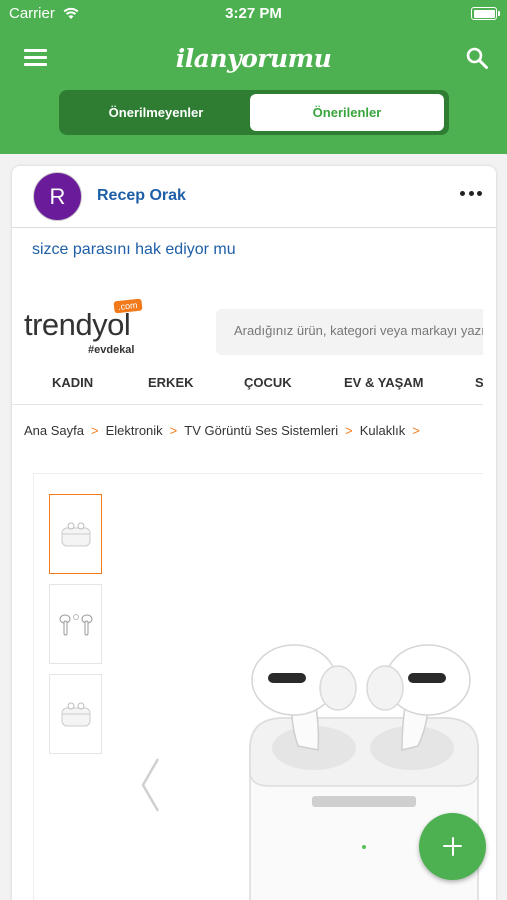 This screenshot has height=900, width=507. What do you see at coordinates (452, 846) in the screenshot?
I see `add-post-button` at bounding box center [452, 846].